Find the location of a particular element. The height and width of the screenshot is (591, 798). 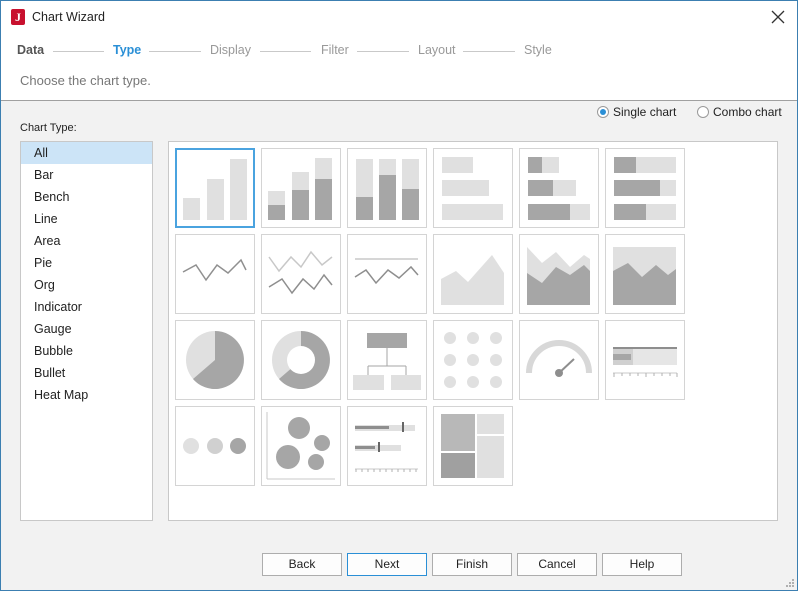

resize-grip-icon is located at coordinates (790, 583).